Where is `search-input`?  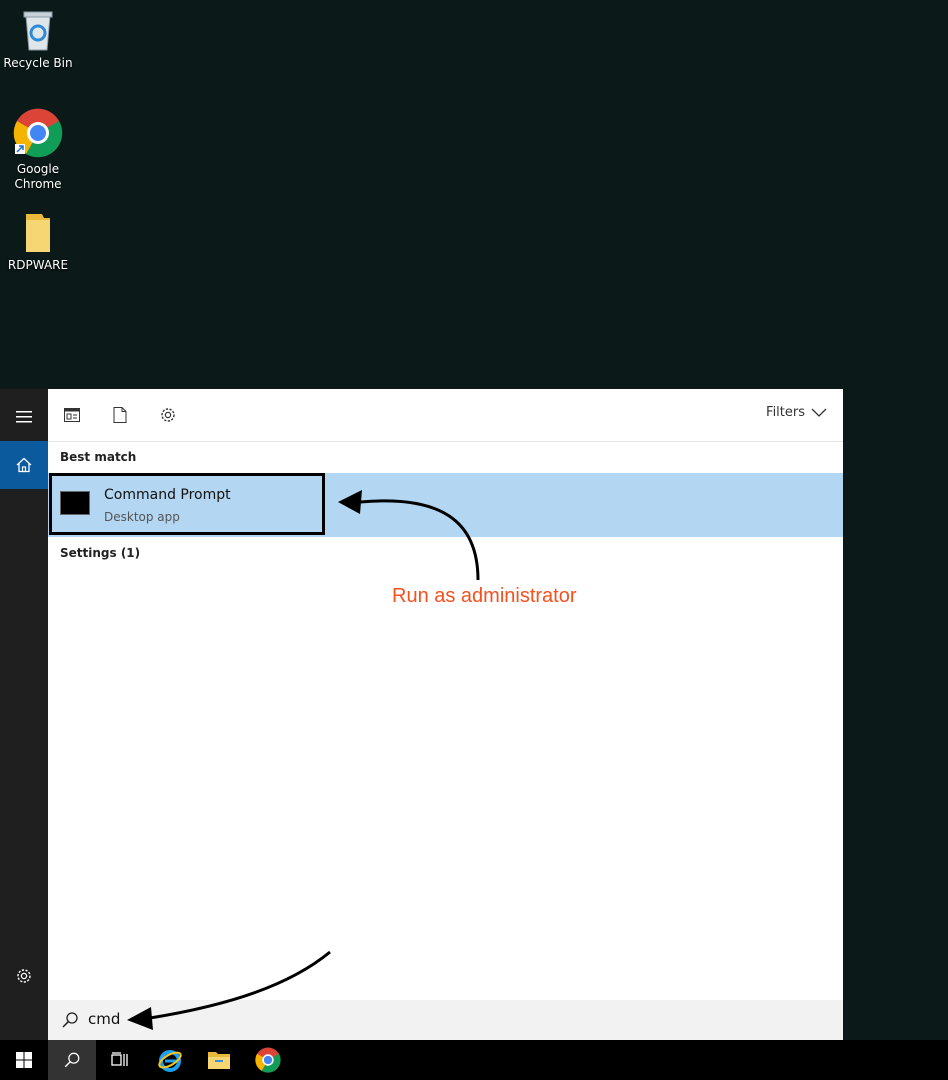 search-input is located at coordinates (388, 1019).